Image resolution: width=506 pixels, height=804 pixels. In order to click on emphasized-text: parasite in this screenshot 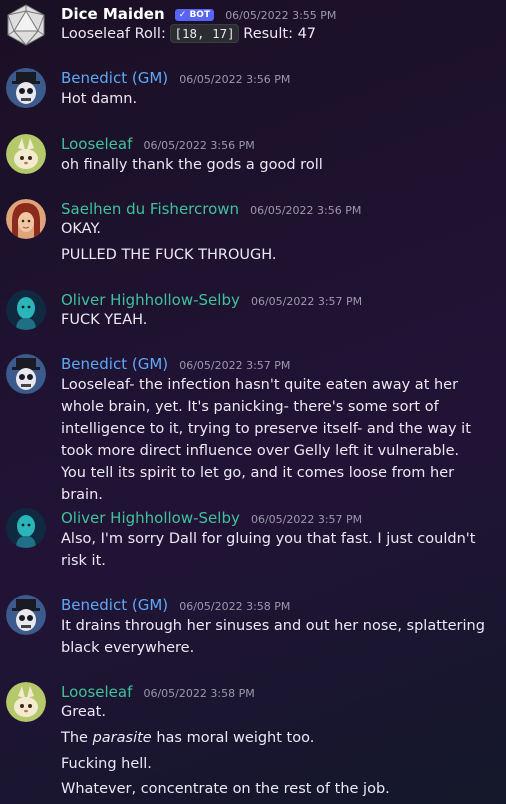, I will do `click(122, 738)`.